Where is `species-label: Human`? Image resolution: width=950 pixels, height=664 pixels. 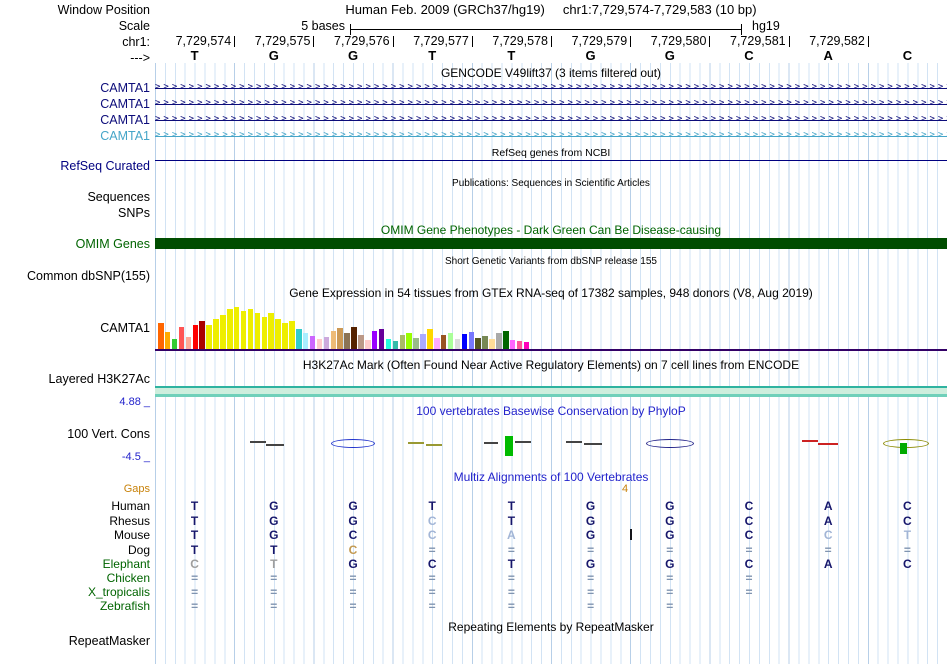
species-label: Human is located at coordinates (130, 506).